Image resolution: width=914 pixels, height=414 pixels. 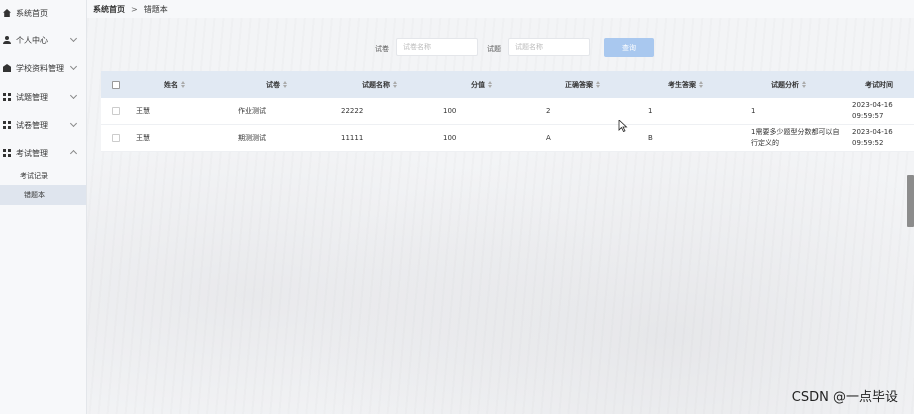 I want to click on chevron-up-icon, so click(x=73, y=153).